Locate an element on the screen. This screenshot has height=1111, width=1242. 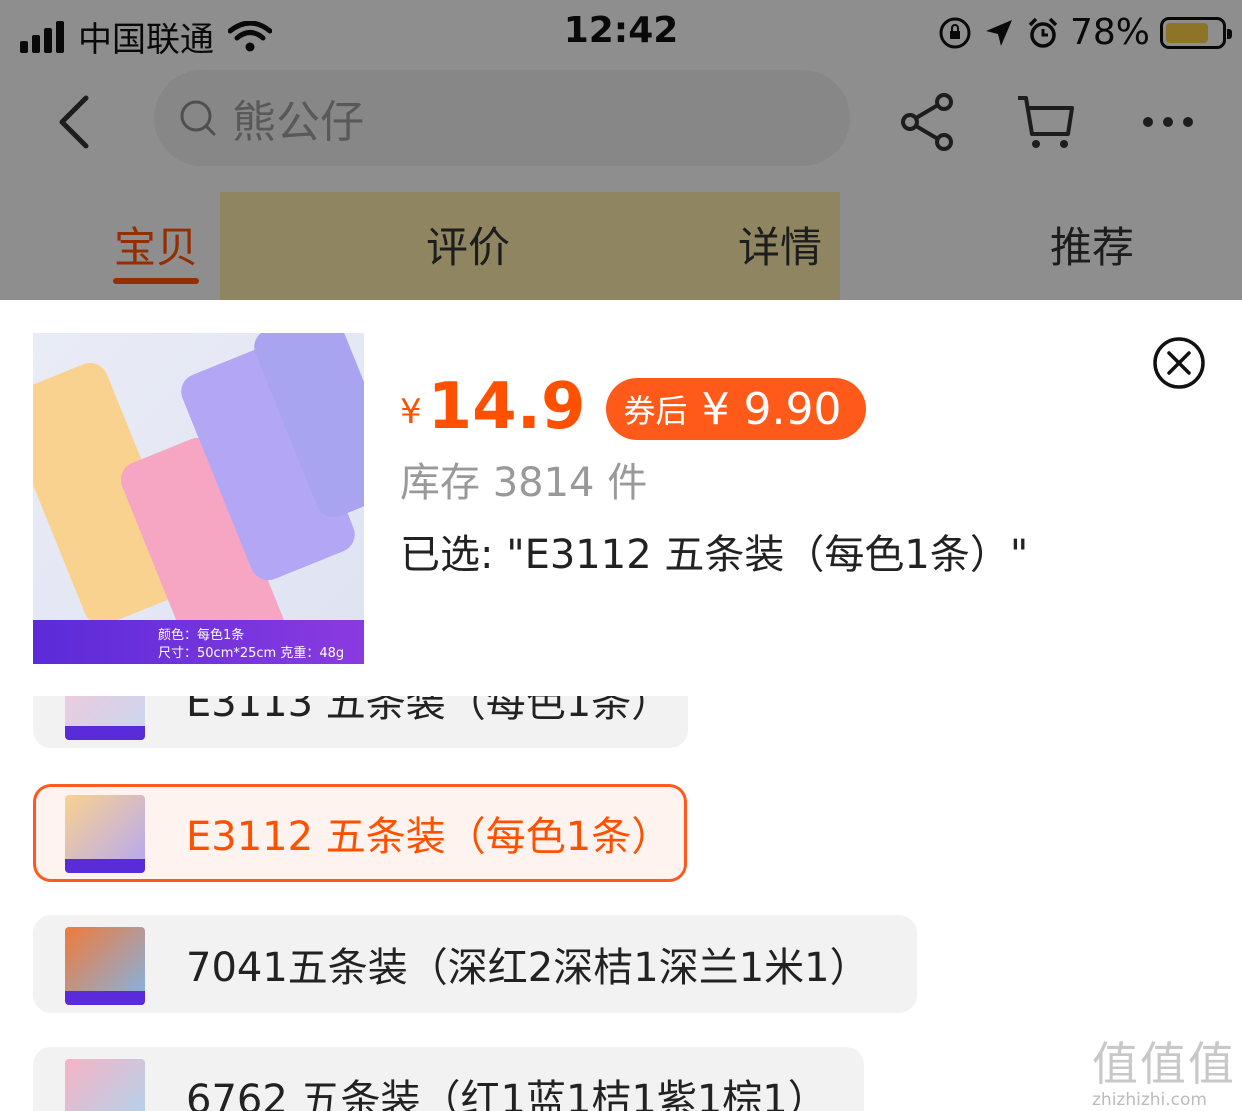
variant-label: 7041五条装（深红2深桔1深兰1米1） is located at coordinates (528, 968).